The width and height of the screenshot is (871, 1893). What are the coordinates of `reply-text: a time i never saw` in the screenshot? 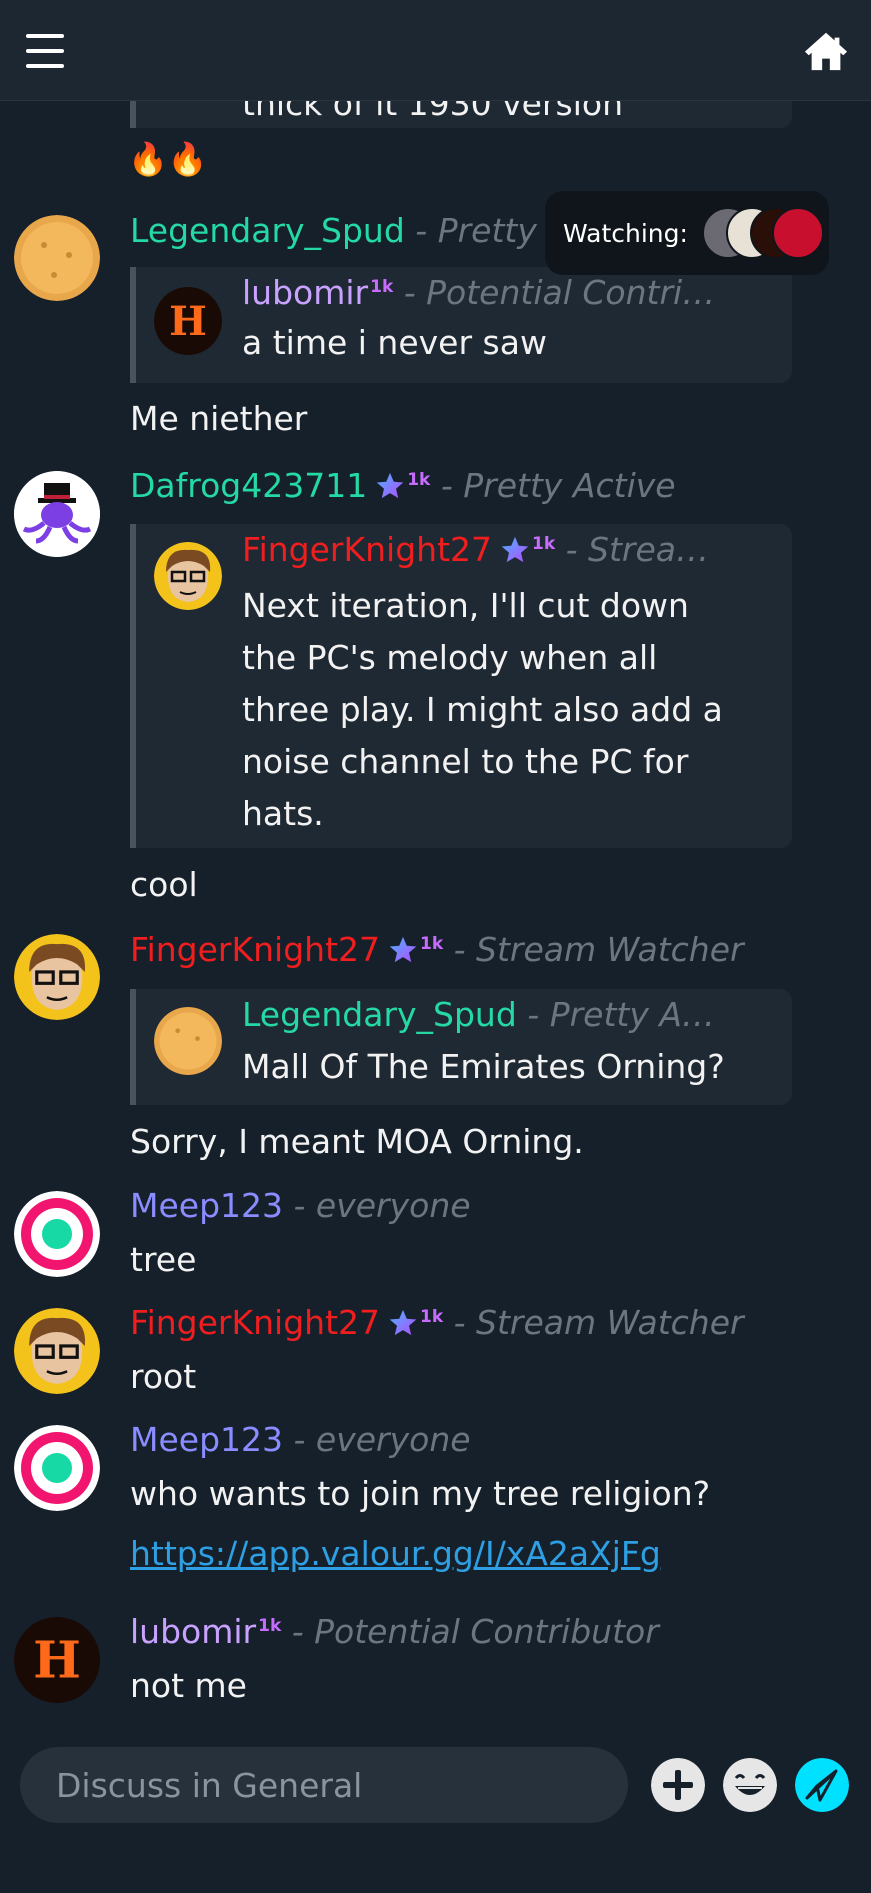 It's located at (394, 342).